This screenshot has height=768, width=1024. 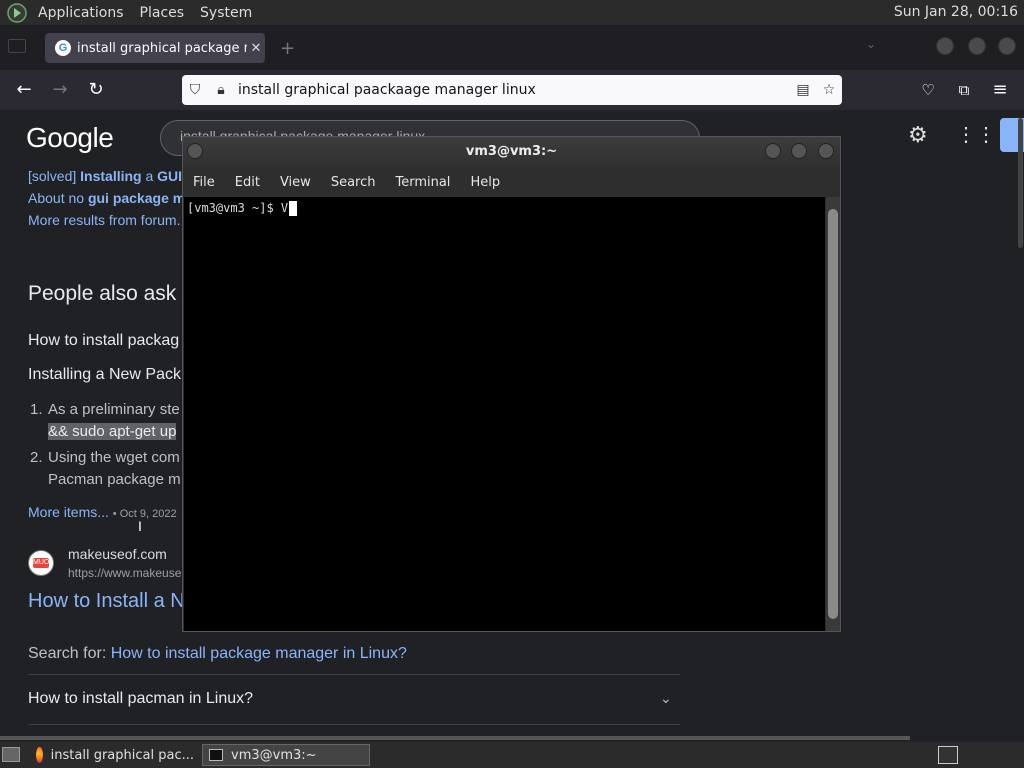 I want to click on menu-search: Search, so click(x=353, y=182).